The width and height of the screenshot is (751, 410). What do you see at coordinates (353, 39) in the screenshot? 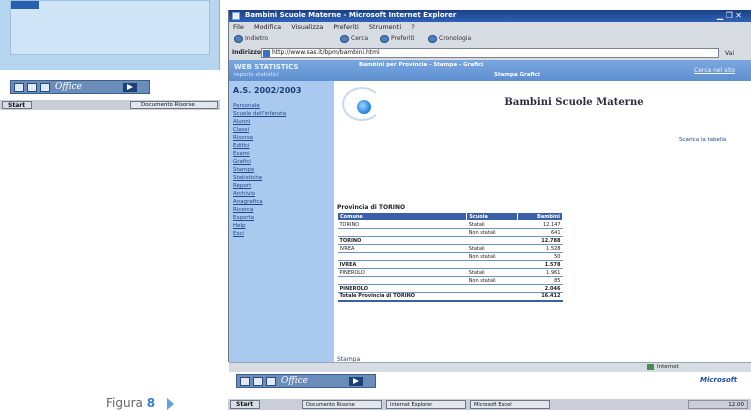
I see `search-button: Cerca` at bounding box center [353, 39].